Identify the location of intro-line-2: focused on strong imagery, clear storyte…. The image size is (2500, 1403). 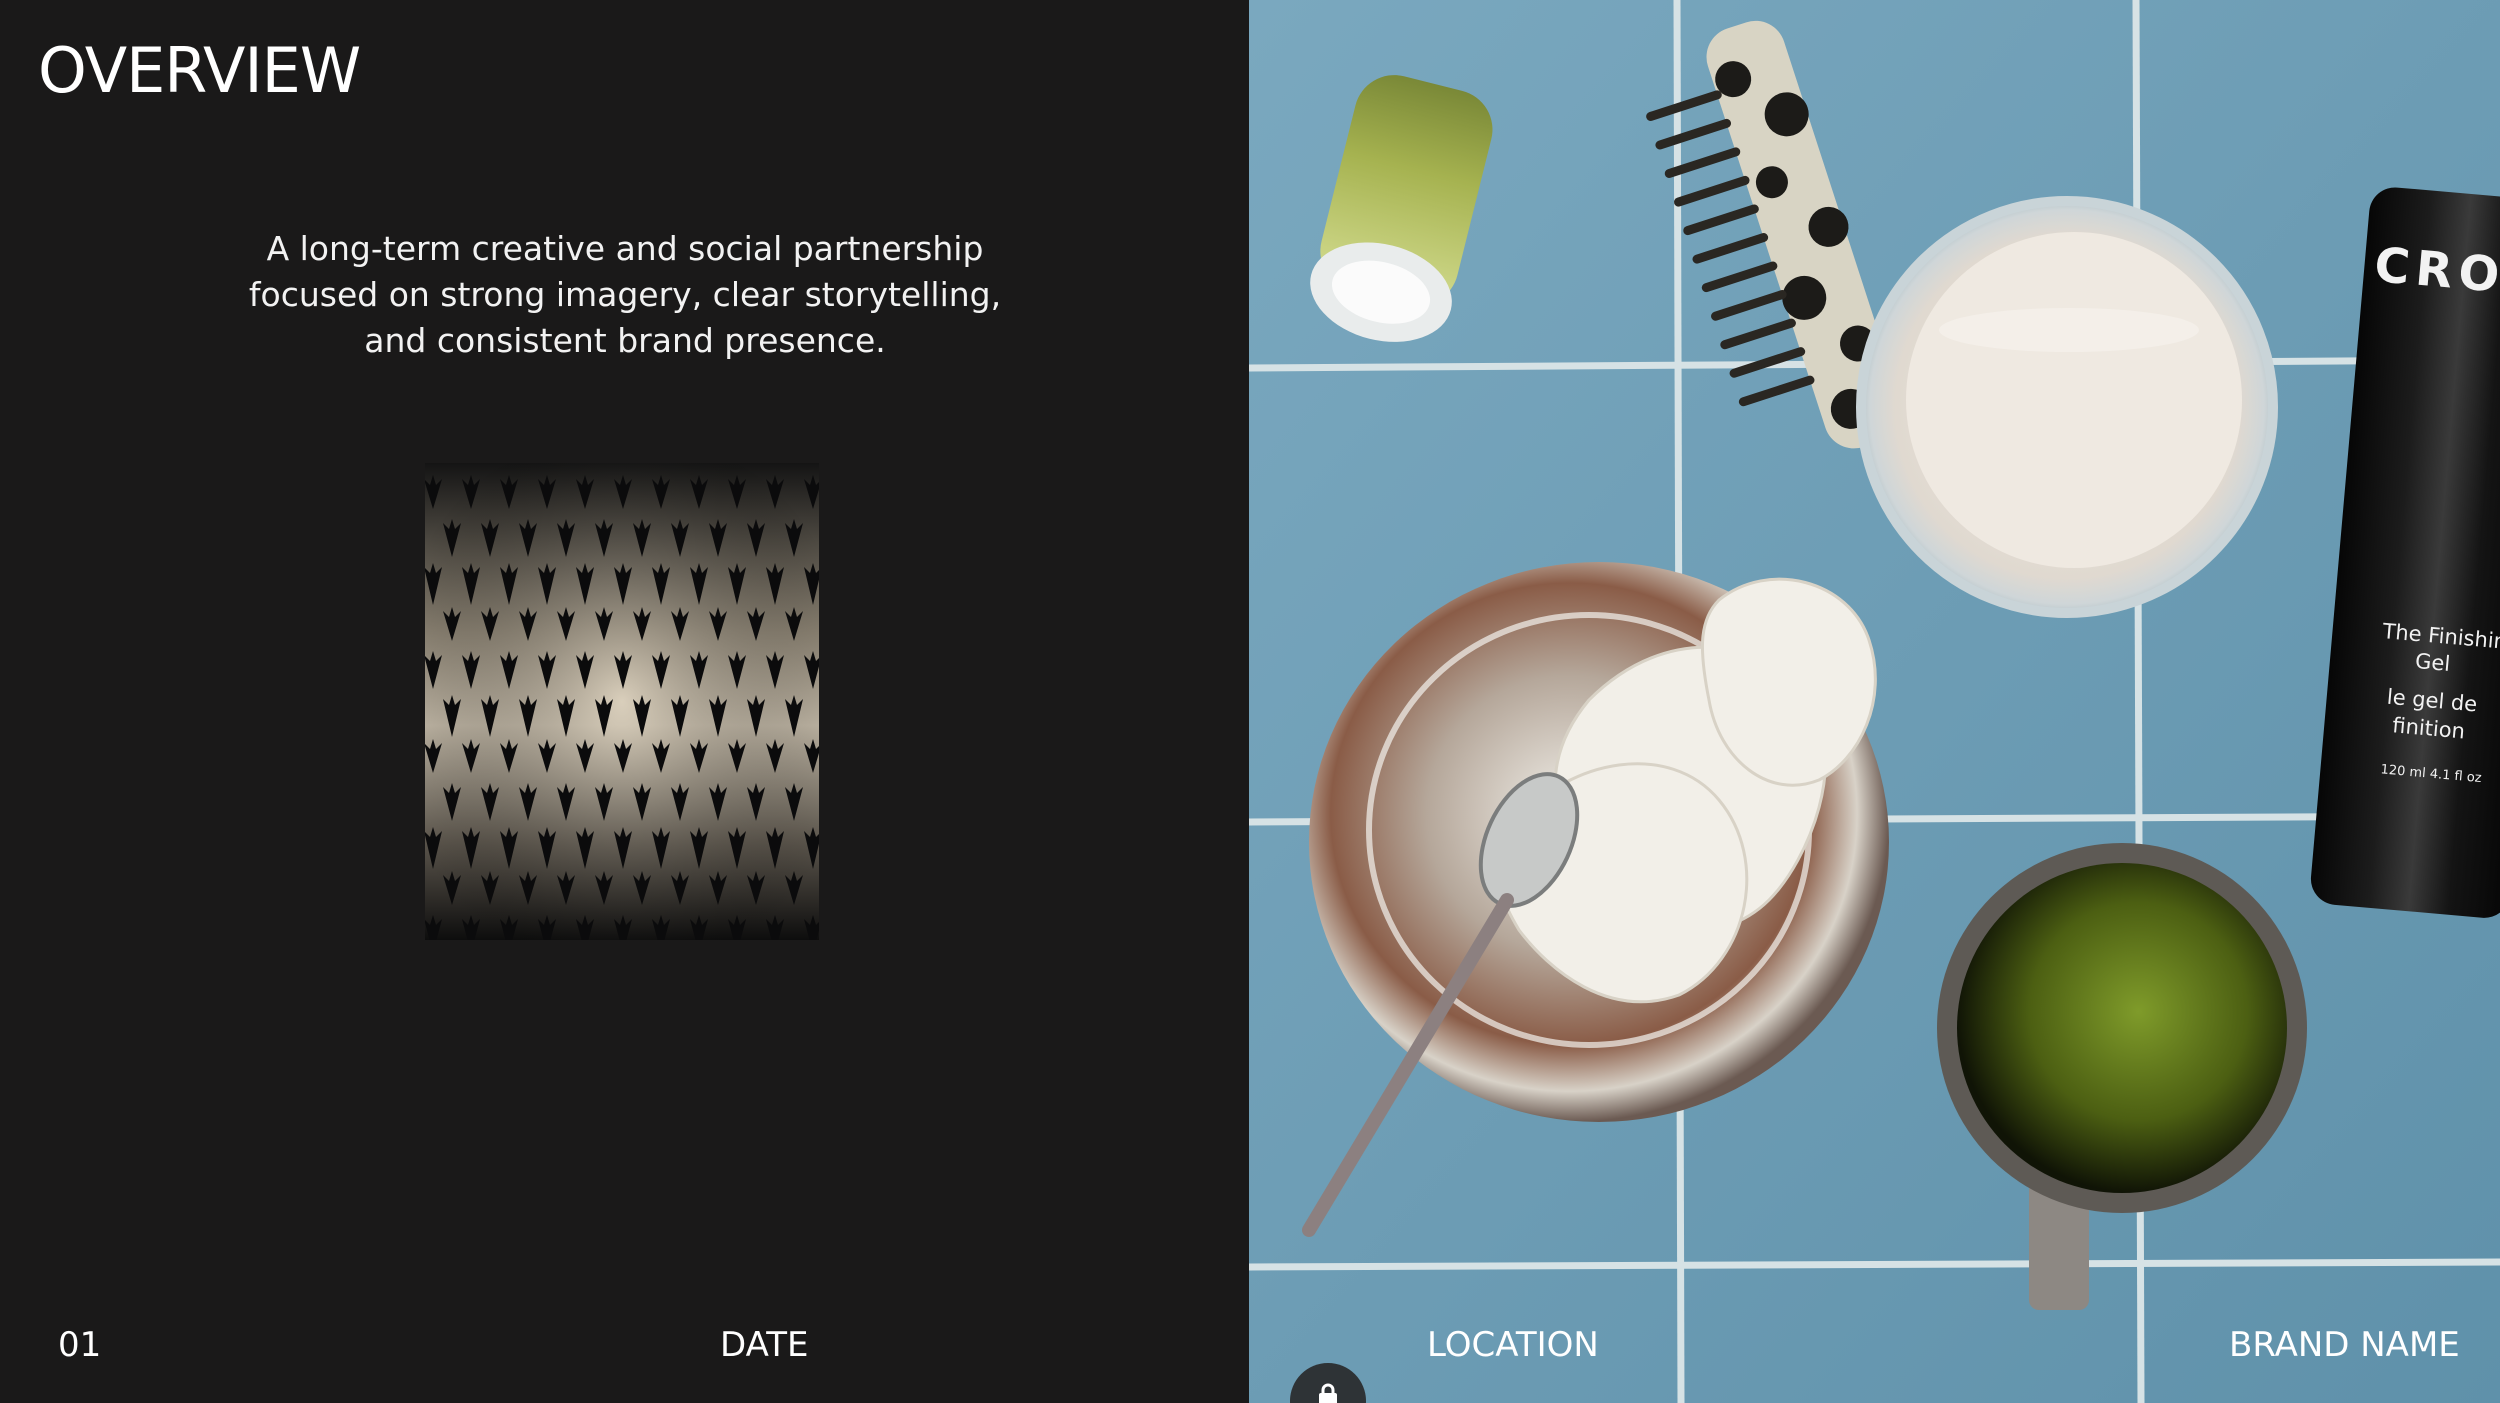
(625, 294).